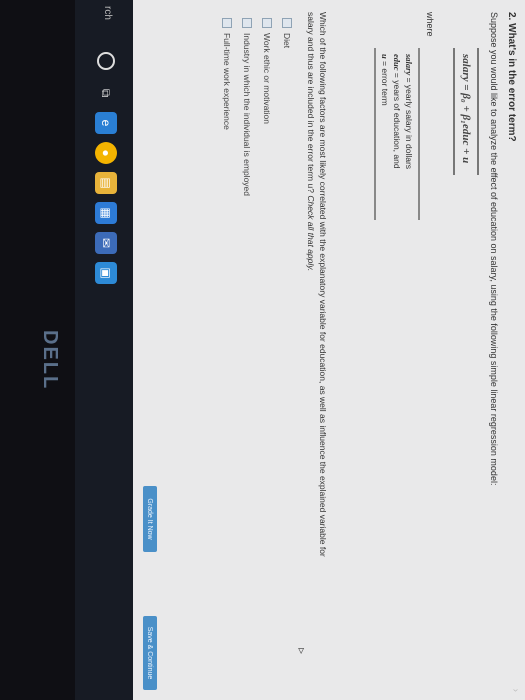 This screenshot has width=525, height=700. I want to click on question-header: 2. What's in the error term?, so click(511, 77).